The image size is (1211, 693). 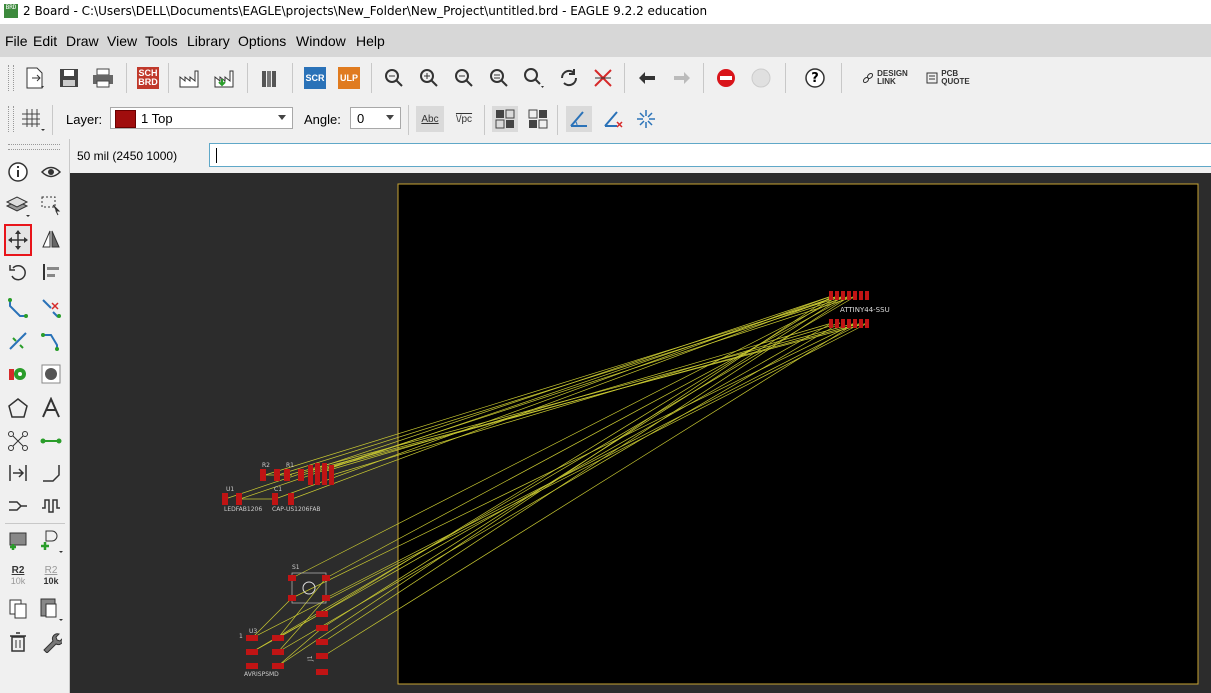 What do you see at coordinates (51, 239) in the screenshot?
I see `mirror-tool` at bounding box center [51, 239].